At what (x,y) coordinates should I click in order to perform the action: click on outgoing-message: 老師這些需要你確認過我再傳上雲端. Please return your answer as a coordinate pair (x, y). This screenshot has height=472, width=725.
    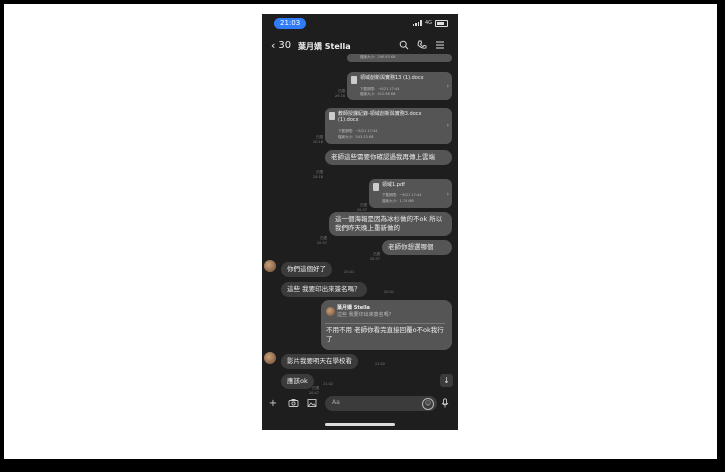
    Looking at the image, I should click on (388, 157).